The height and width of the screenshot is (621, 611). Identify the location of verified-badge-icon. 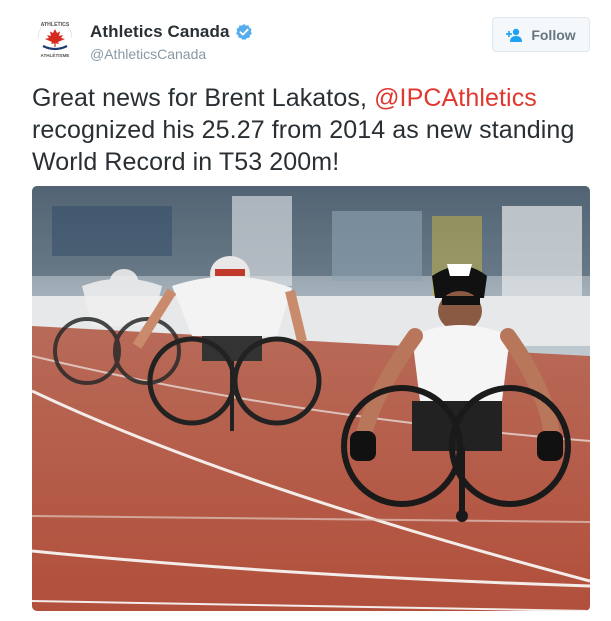
(244, 32).